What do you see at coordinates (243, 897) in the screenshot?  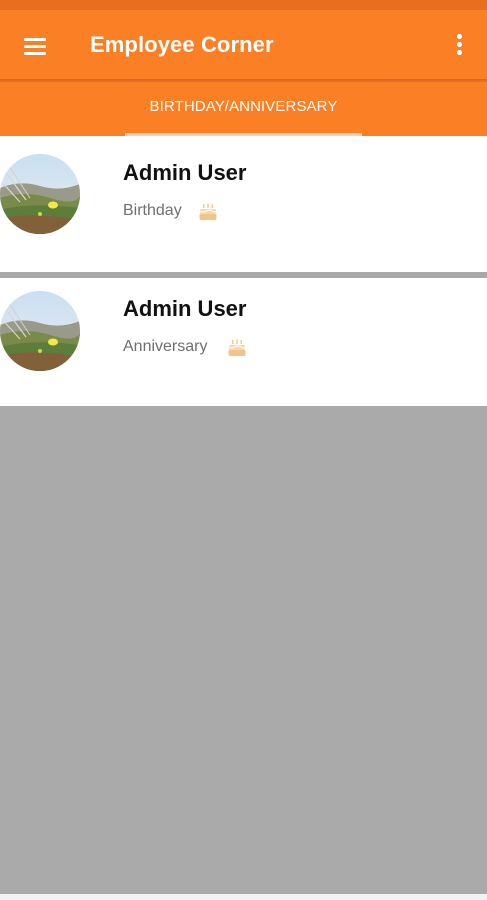 I see `bottom-edge` at bounding box center [243, 897].